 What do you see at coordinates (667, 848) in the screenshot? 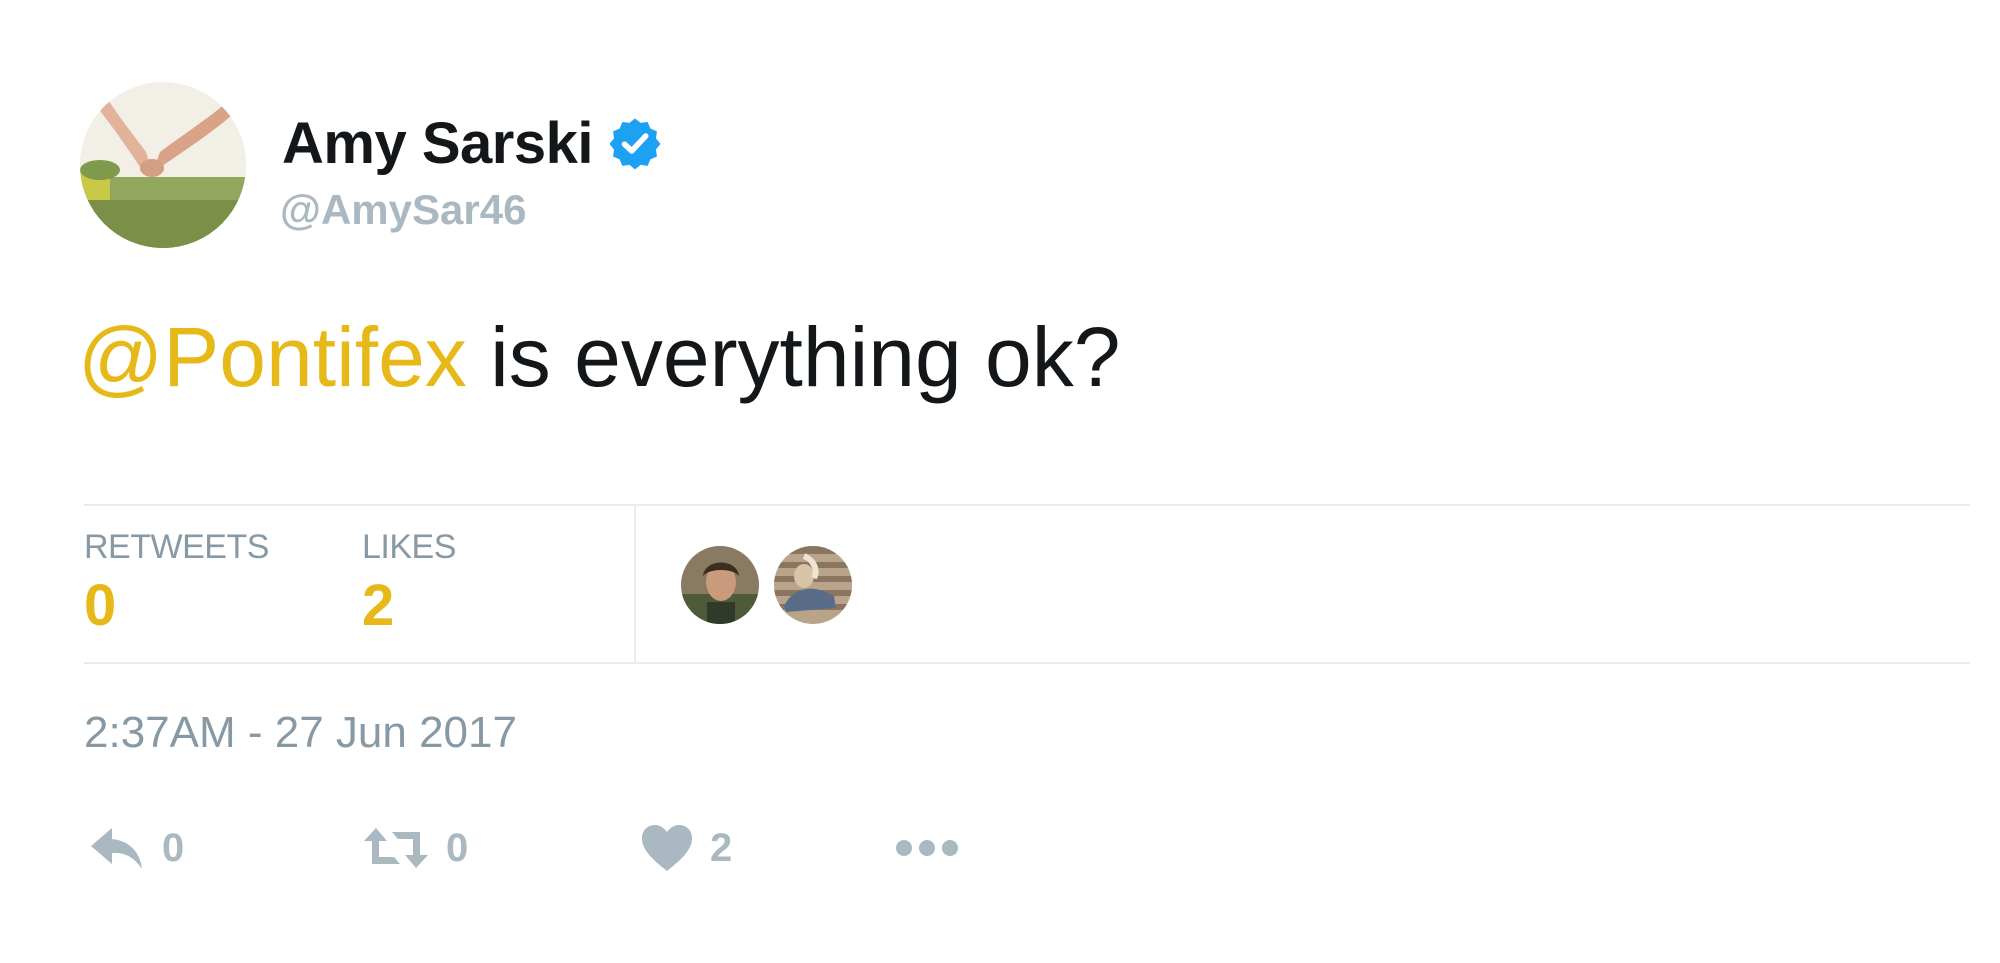
I see `heart-icon` at bounding box center [667, 848].